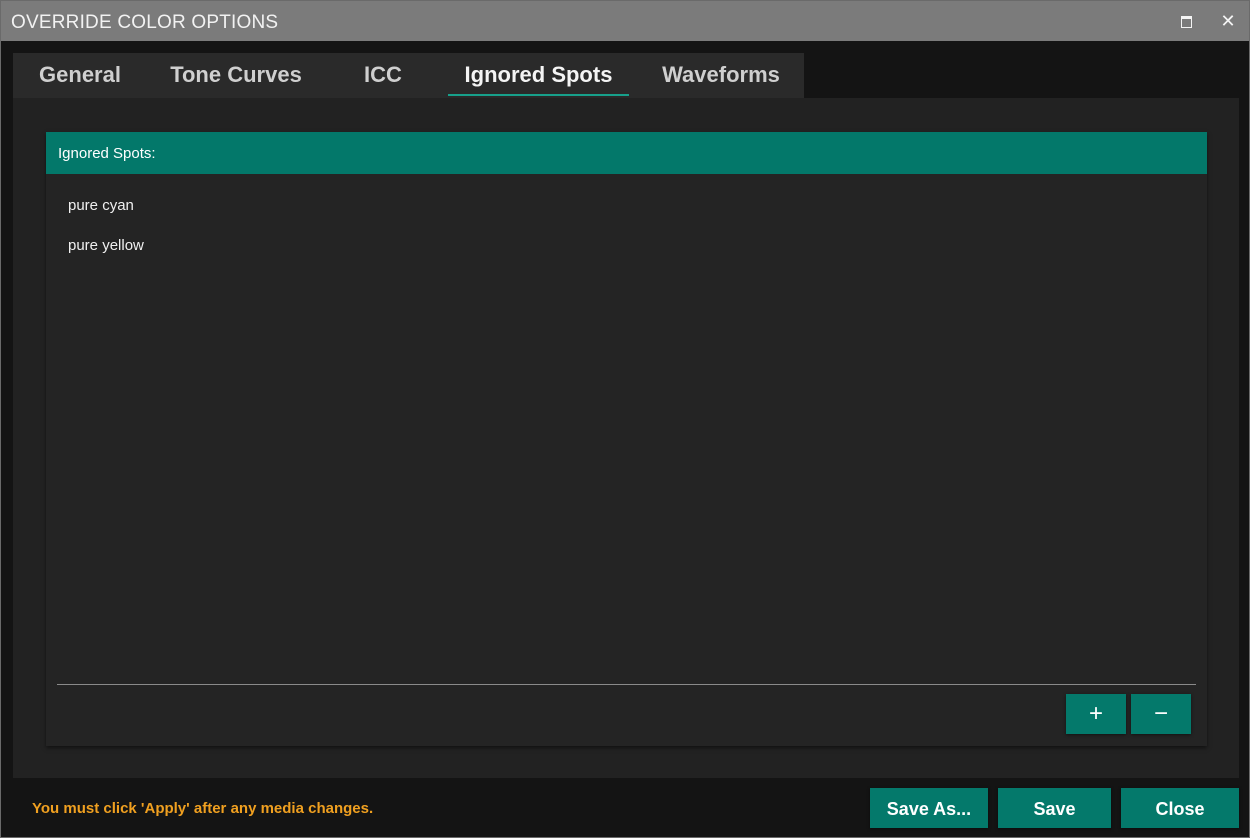  I want to click on panel-header: Ignored Spots:, so click(626, 153).